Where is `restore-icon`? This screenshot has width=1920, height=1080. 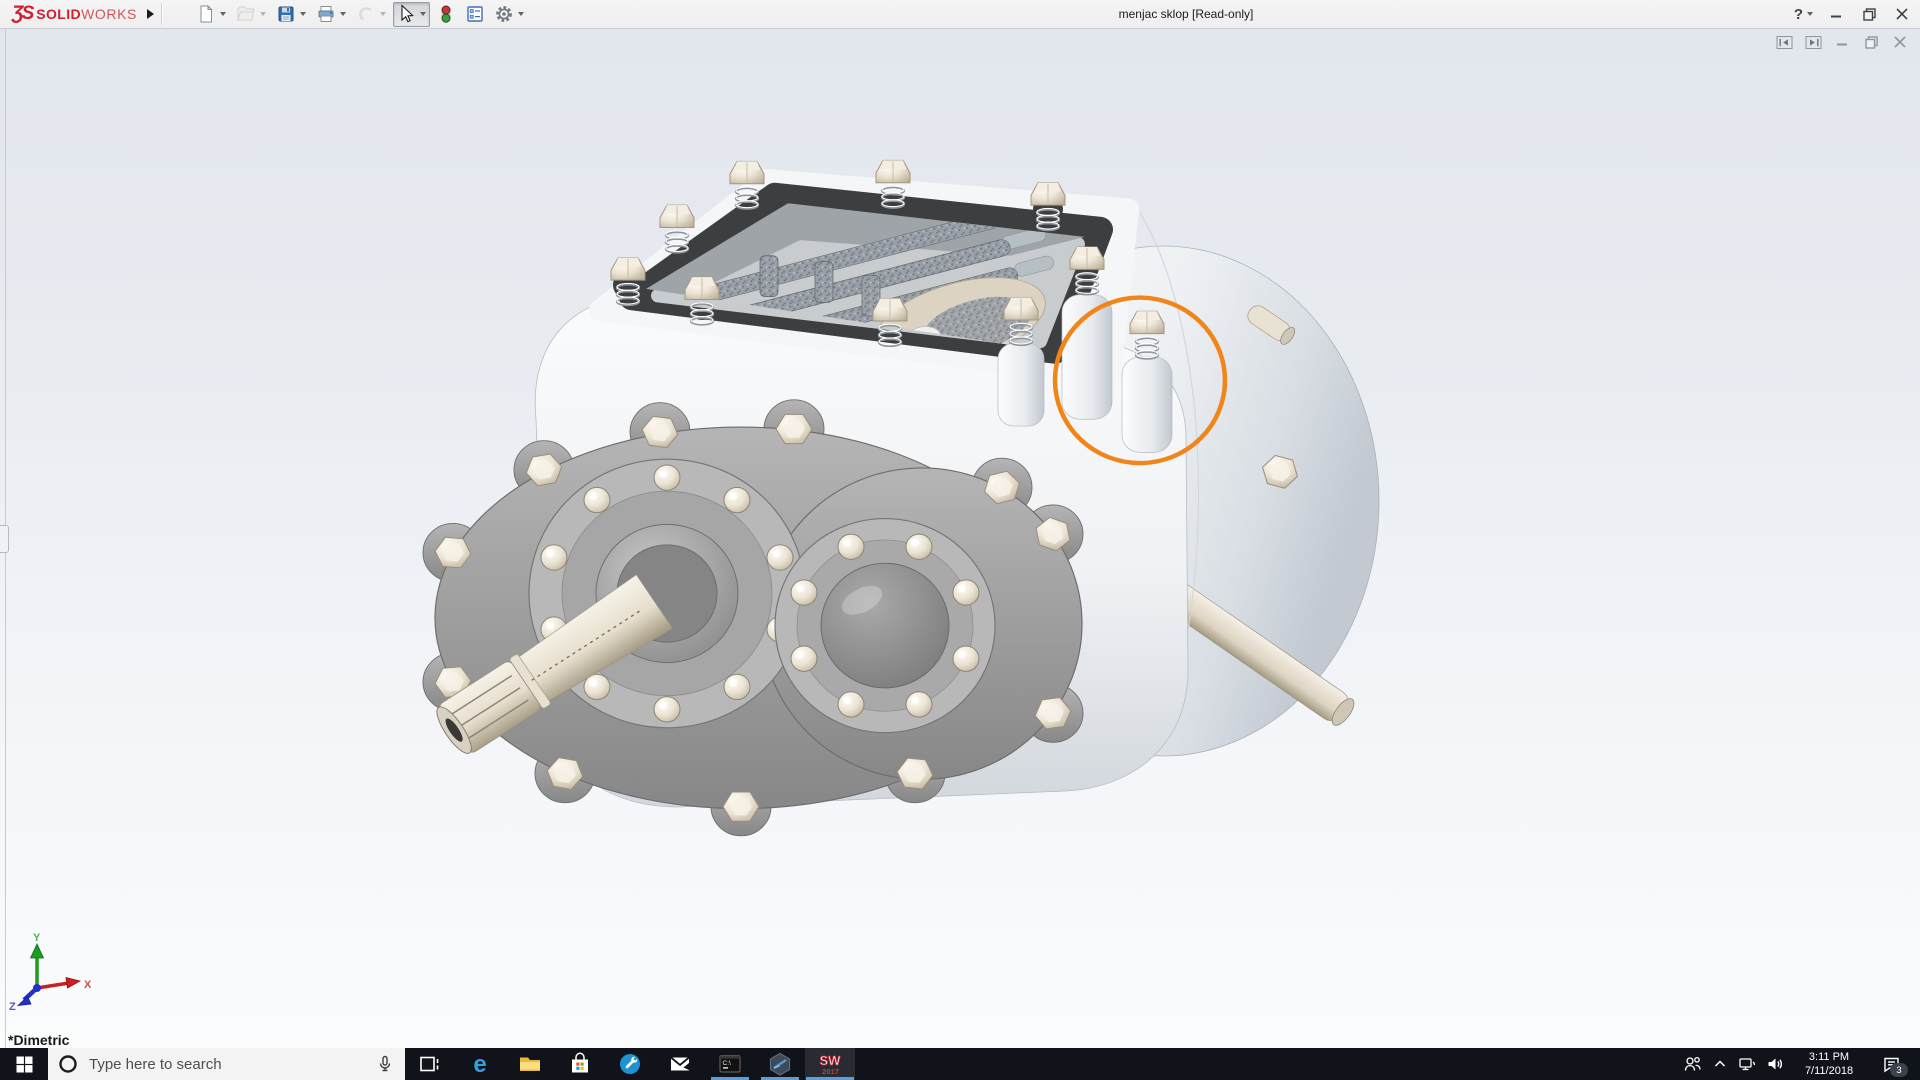 restore-icon is located at coordinates (1869, 14).